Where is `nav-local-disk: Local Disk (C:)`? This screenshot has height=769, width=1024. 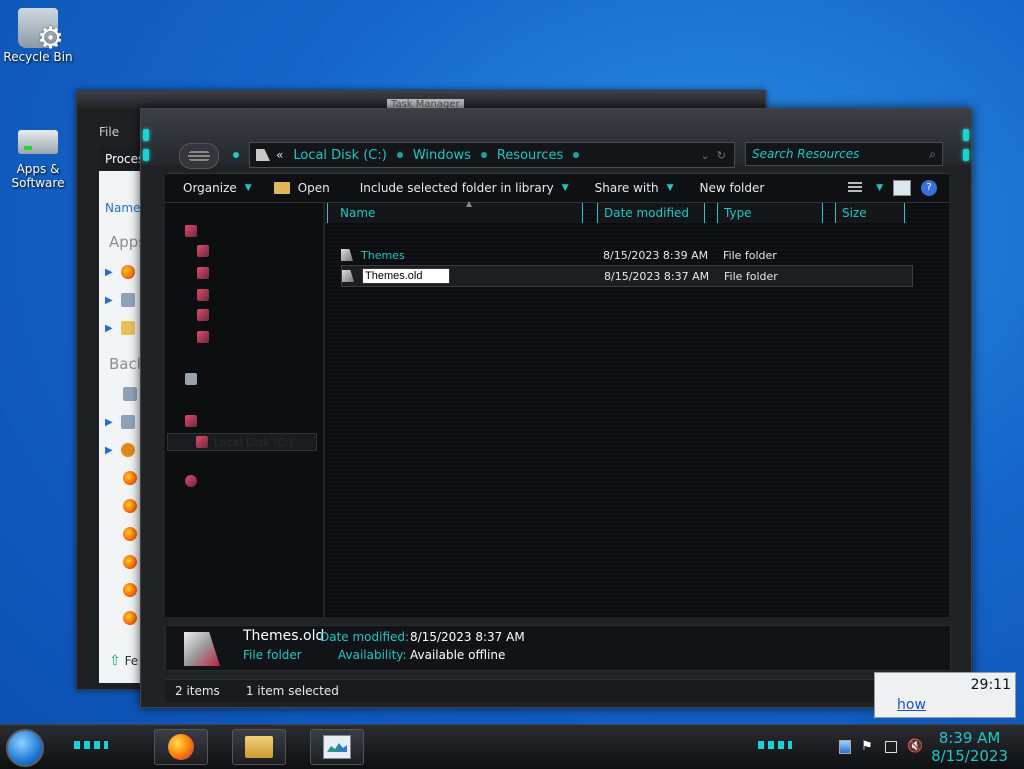
nav-local-disk: Local Disk (C:) is located at coordinates (242, 442).